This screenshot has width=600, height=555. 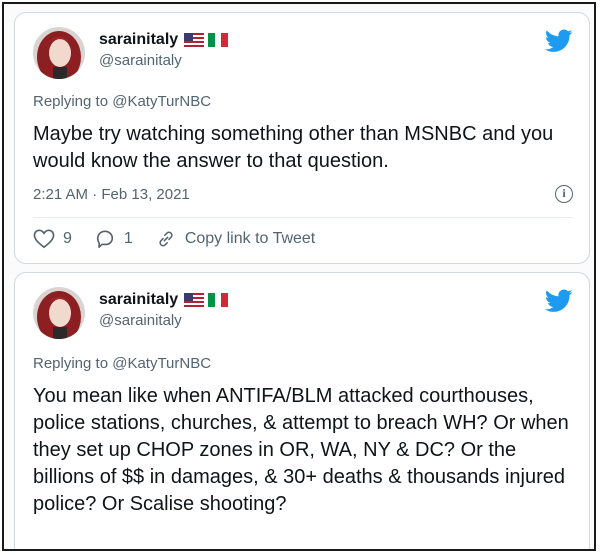 I want to click on reply-count: 1, so click(x=128, y=238).